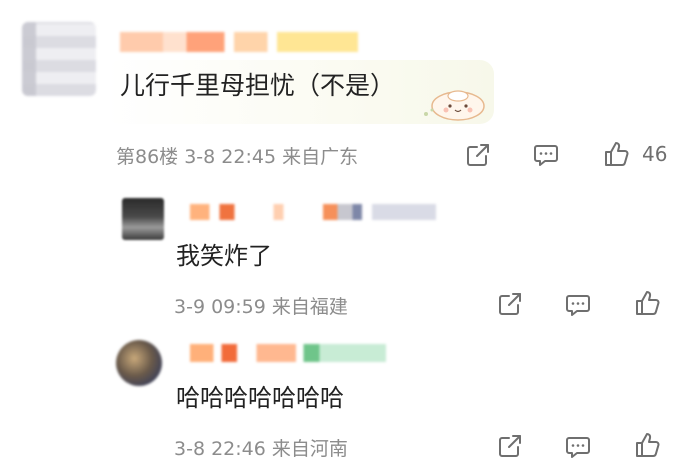 This screenshot has height=467, width=690. What do you see at coordinates (260, 398) in the screenshot?
I see `reply-text: 哈哈哈哈哈哈哈` at bounding box center [260, 398].